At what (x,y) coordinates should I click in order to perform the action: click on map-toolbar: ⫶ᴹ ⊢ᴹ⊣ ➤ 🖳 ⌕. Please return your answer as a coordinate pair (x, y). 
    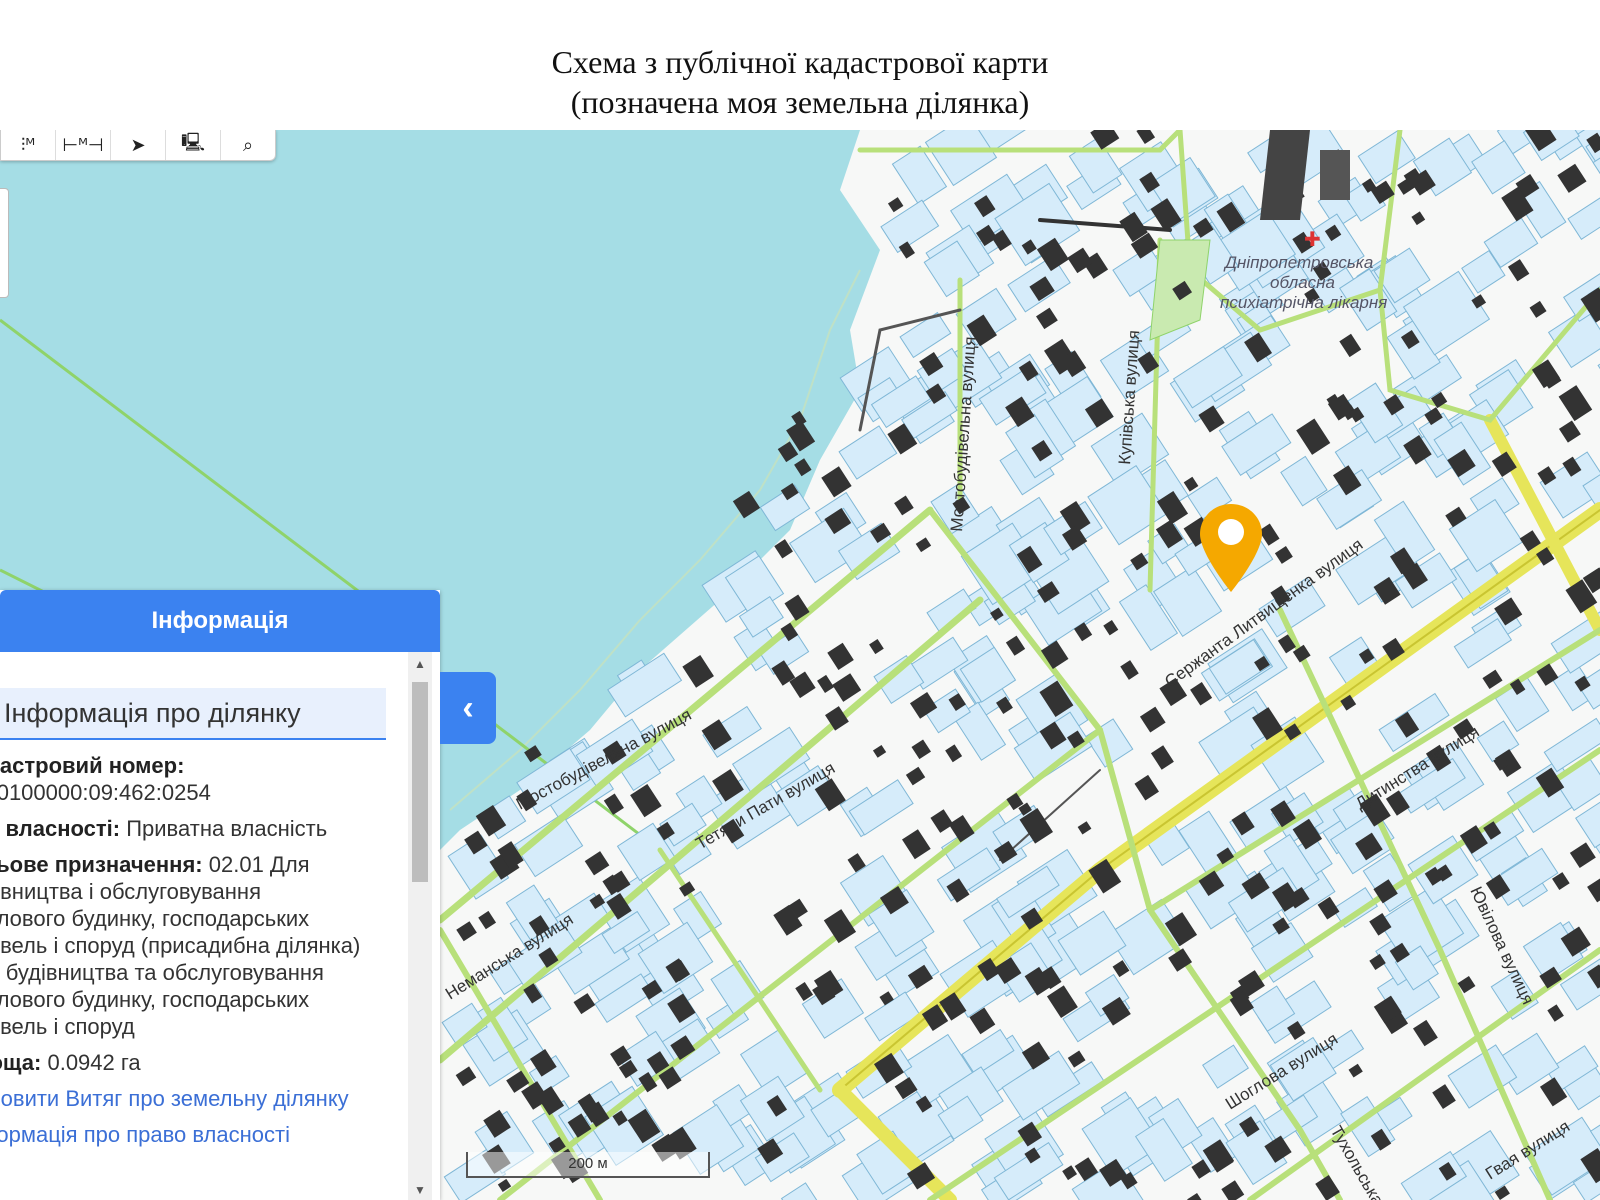
    Looking at the image, I should click on (138, 145).